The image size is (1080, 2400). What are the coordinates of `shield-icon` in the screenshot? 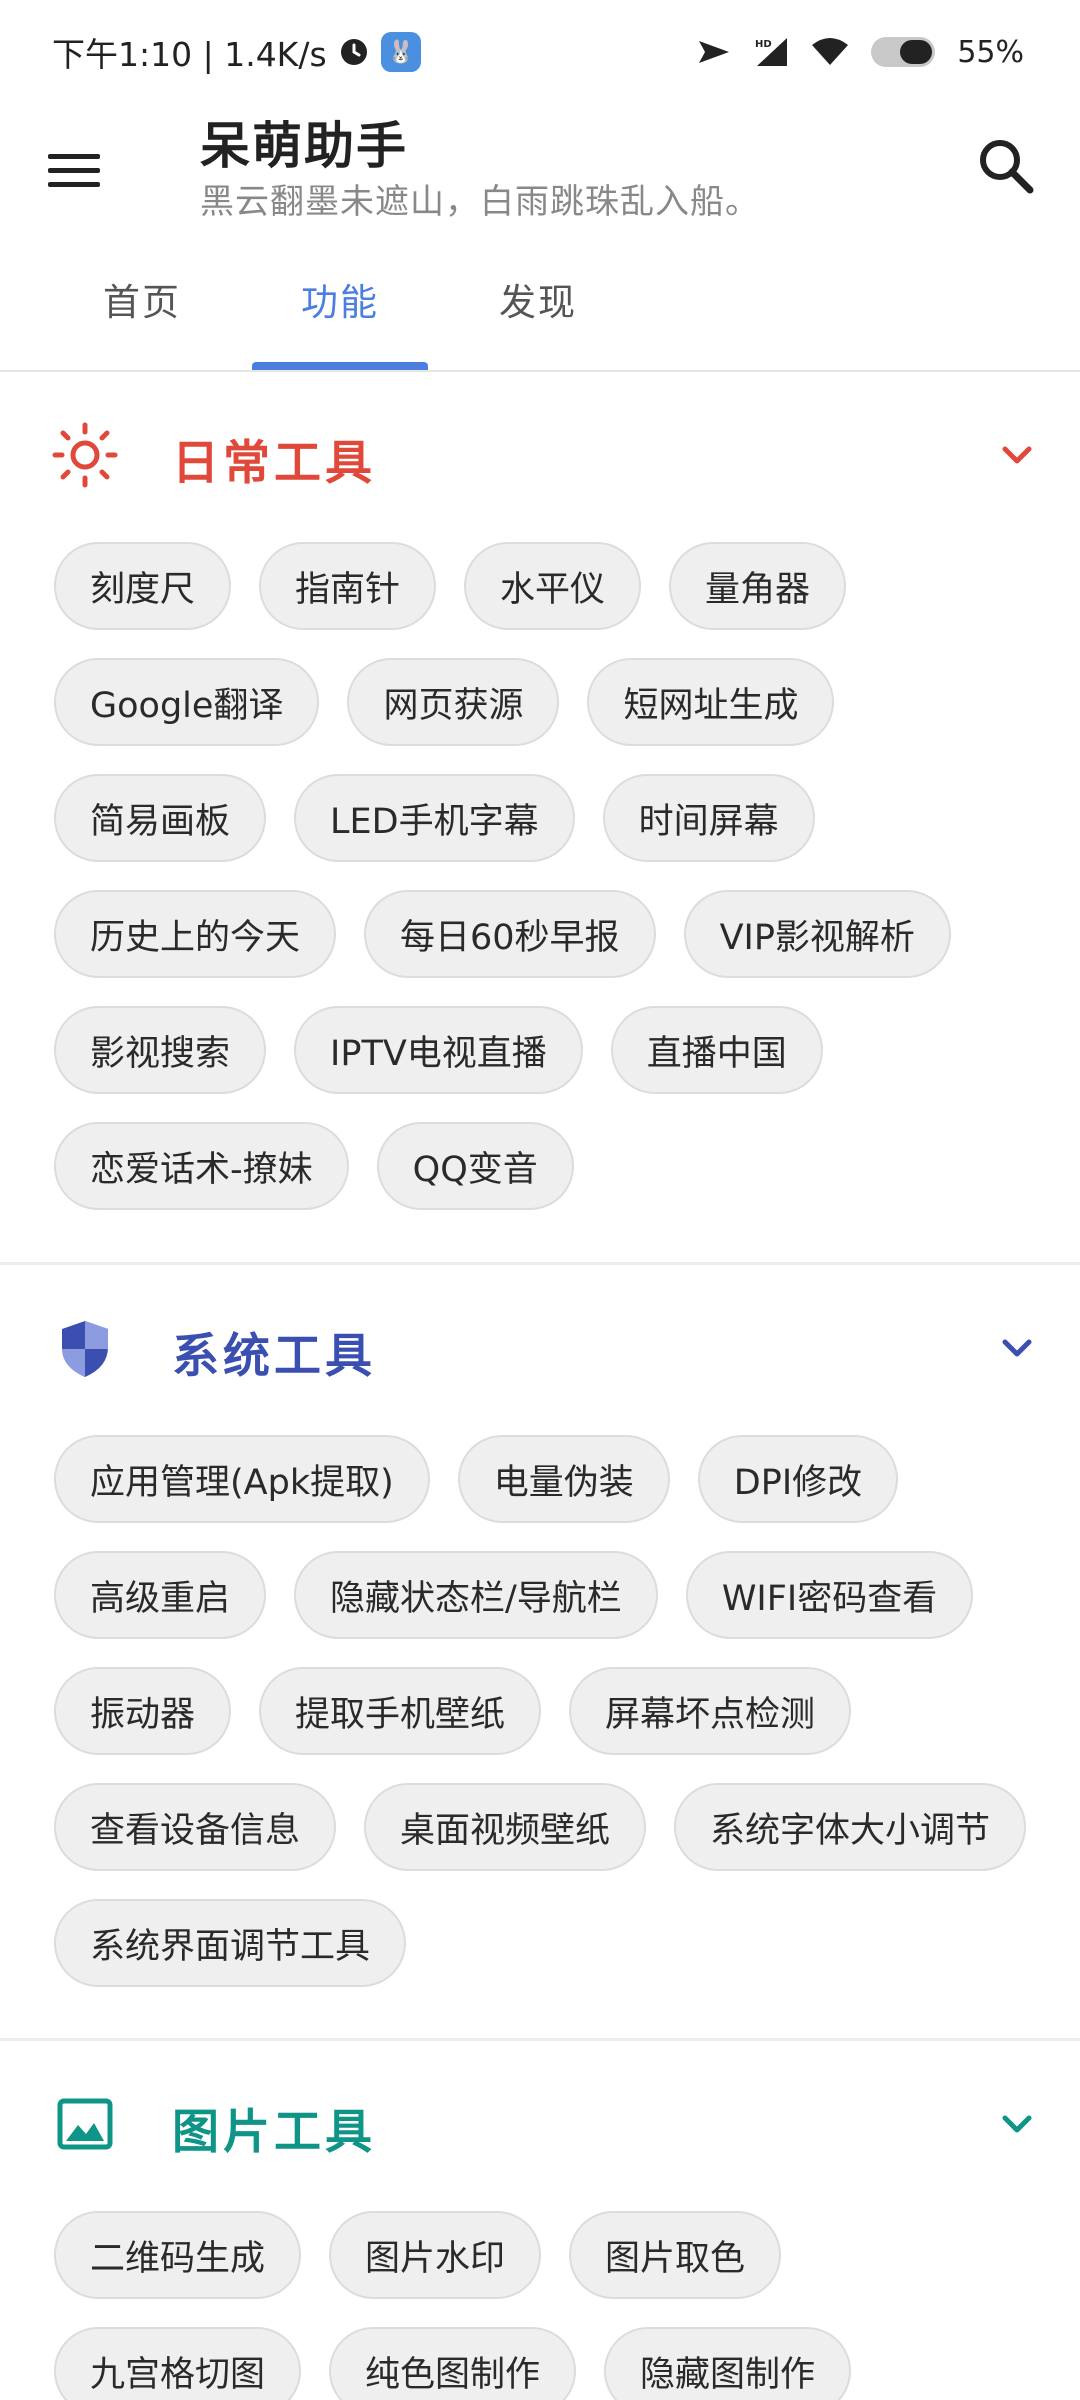 It's located at (85, 1348).